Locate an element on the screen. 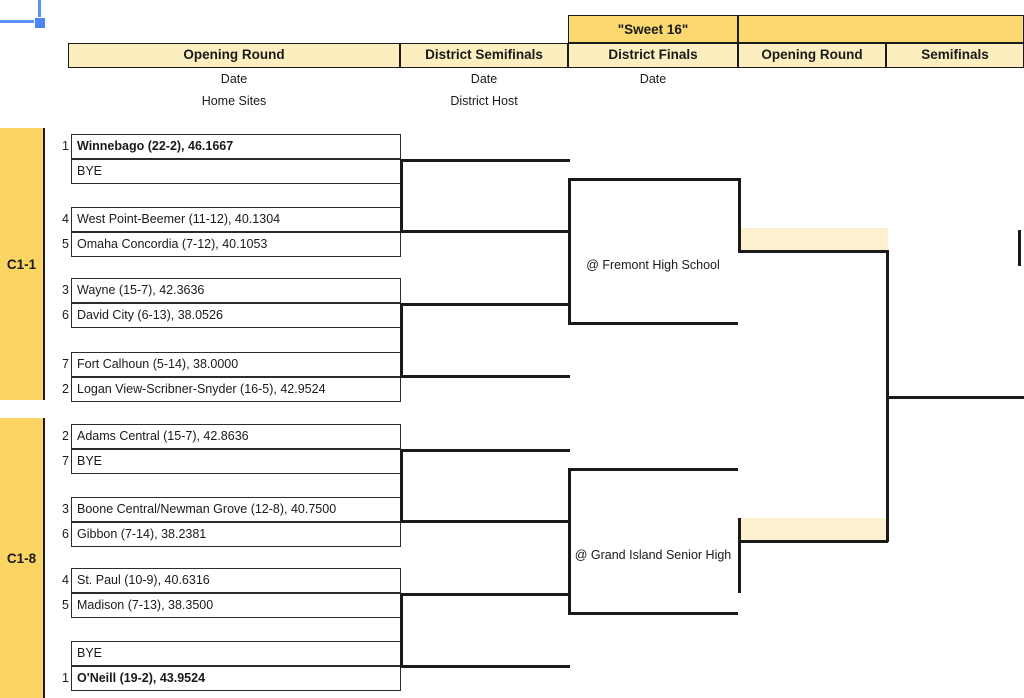 This screenshot has width=1024, height=698. header-sweet16-label: "Sweet 16" is located at coordinates (653, 29).